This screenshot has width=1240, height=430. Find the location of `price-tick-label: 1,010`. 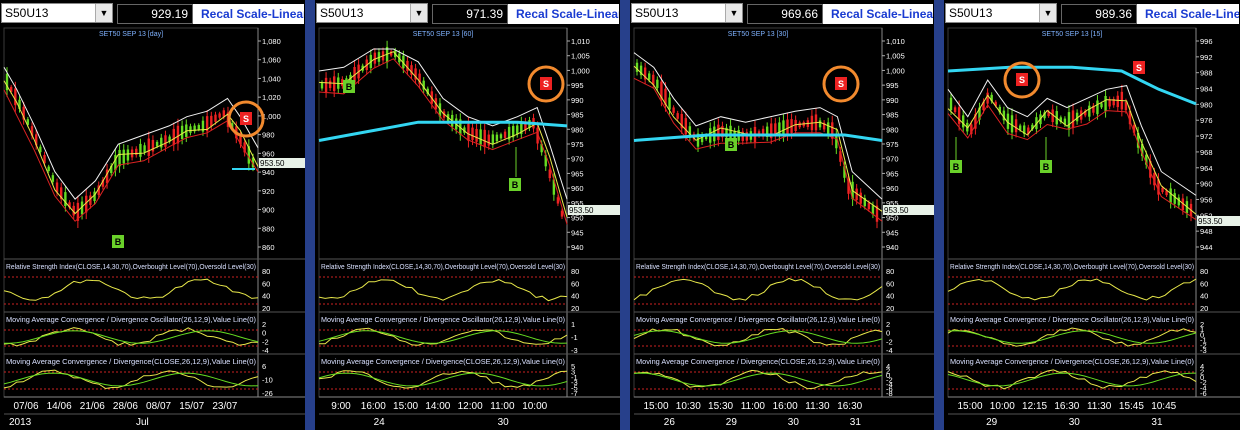

price-tick-label: 1,010 is located at coordinates (895, 41).